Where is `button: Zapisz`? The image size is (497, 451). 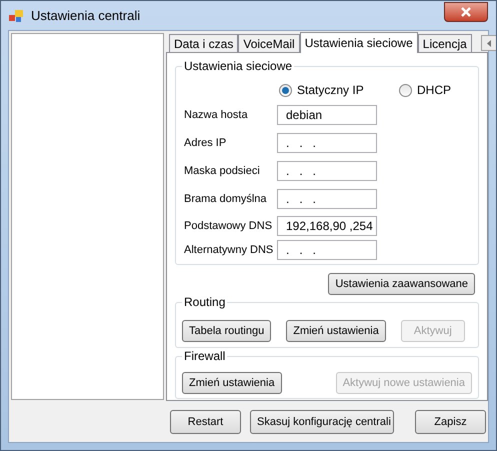
button: Zapisz is located at coordinates (450, 422).